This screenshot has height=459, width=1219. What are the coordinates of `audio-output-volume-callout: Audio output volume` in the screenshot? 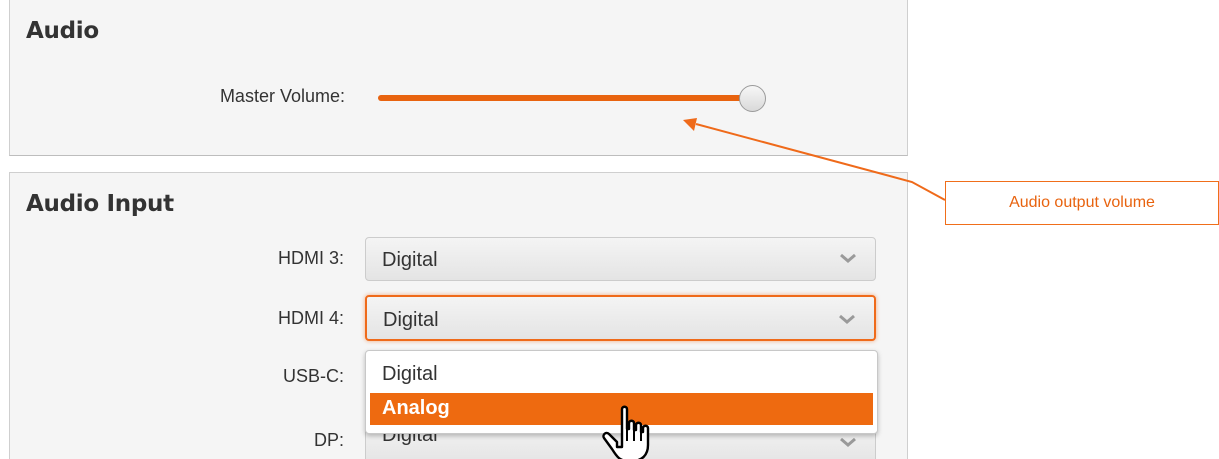 It's located at (1082, 203).